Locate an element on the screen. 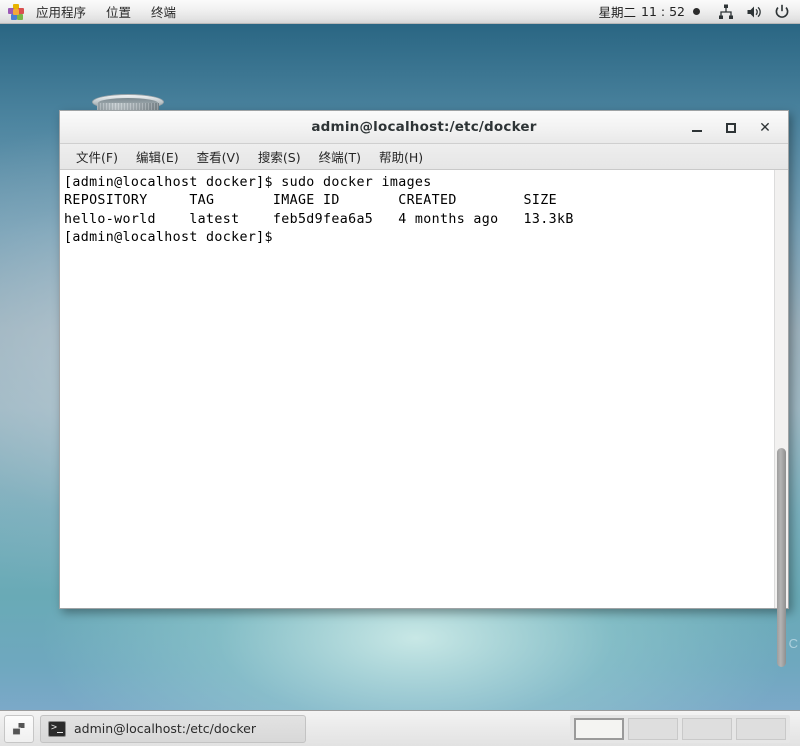 This screenshot has width=800, height=746. window-titlebar: admin@localhost:/etc/docker ✕ is located at coordinates (424, 127).